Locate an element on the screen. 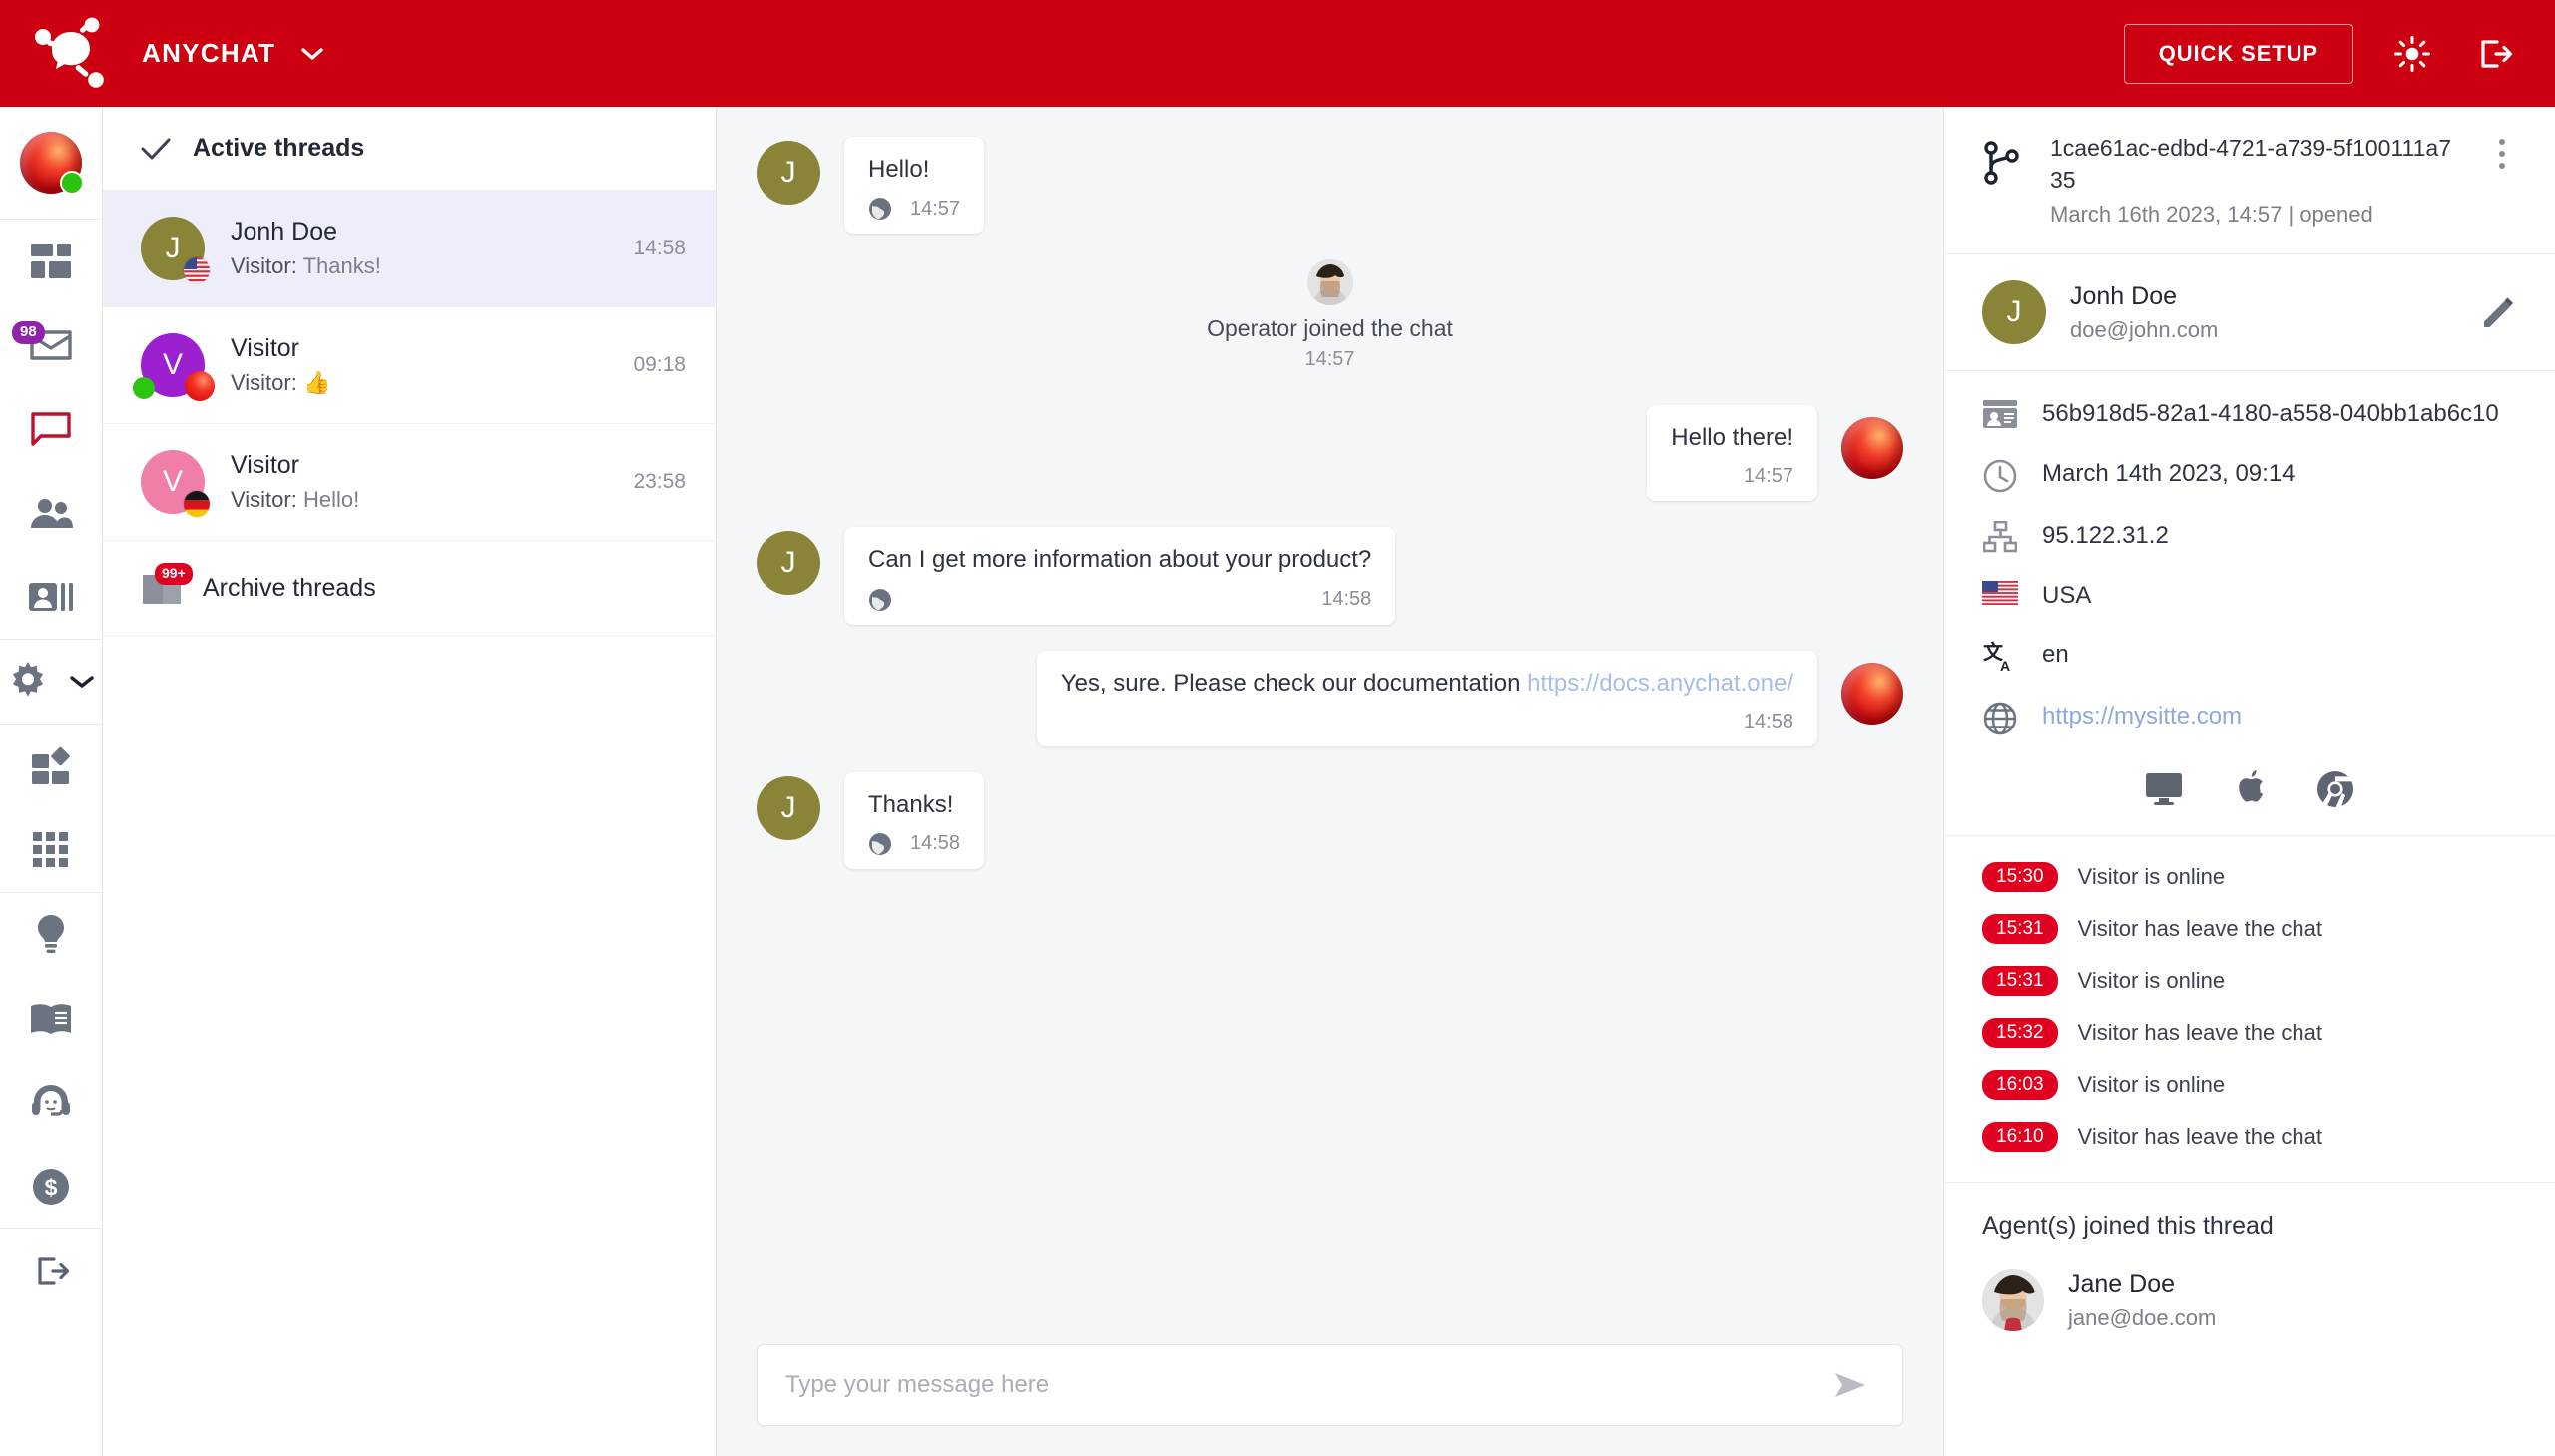 Image resolution: width=2555 pixels, height=1456 pixels. detail-value: 56b918d5-82a1-4180-a558-040bb1ab6c10 is located at coordinates (2270, 413).